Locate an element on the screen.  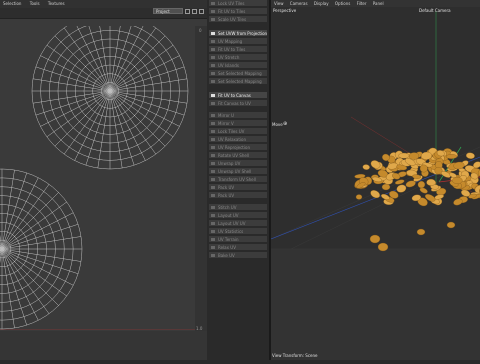
uv-command-item: UV Reprojection is located at coordinates (238, 147).